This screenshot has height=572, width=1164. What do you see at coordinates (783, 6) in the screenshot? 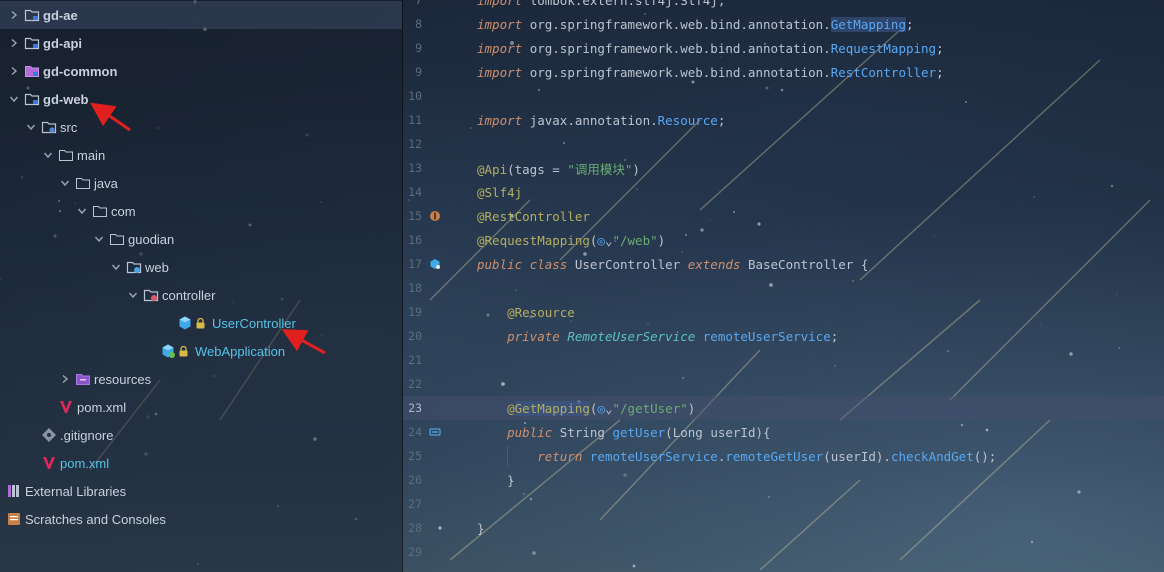
I see `code-line: 7 import lombok.extern.slf4j.Slf4j;` at bounding box center [783, 6].